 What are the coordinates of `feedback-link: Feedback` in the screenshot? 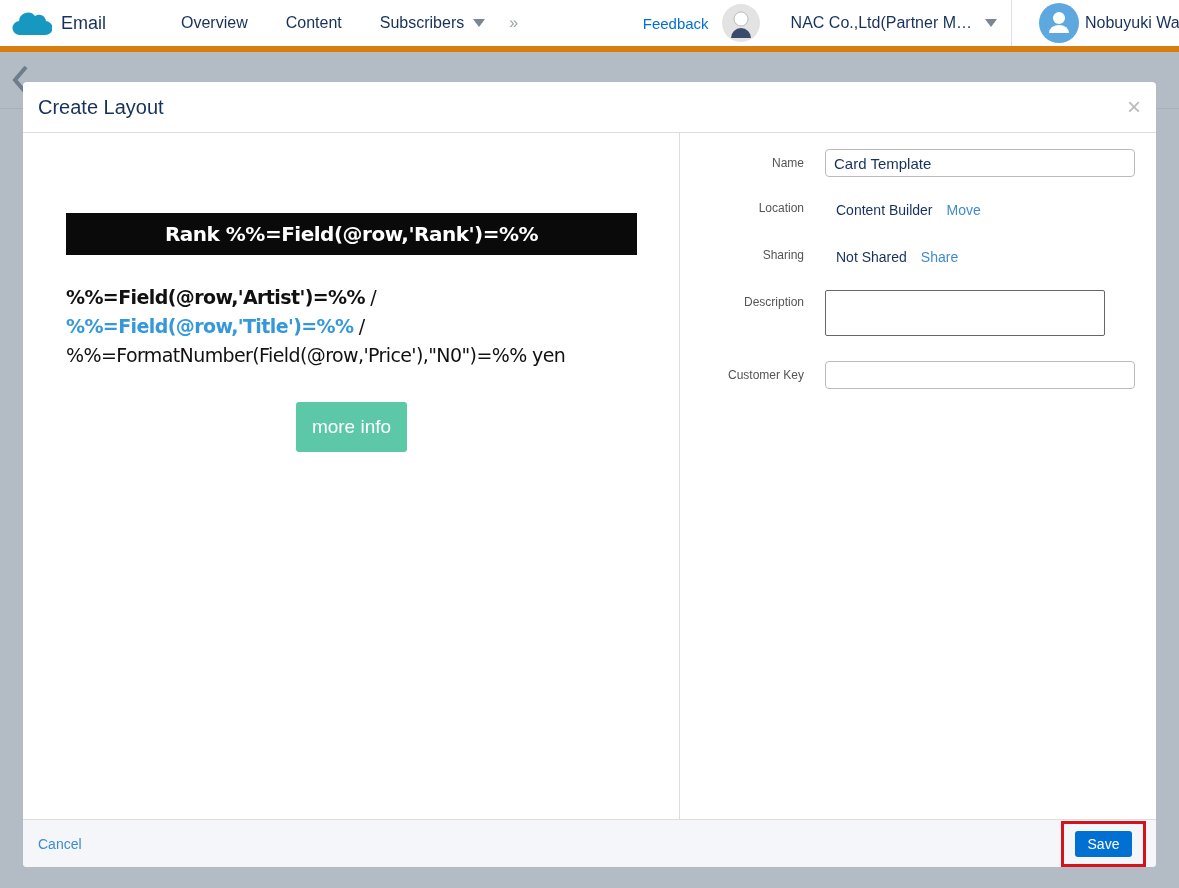 It's located at (675, 23).